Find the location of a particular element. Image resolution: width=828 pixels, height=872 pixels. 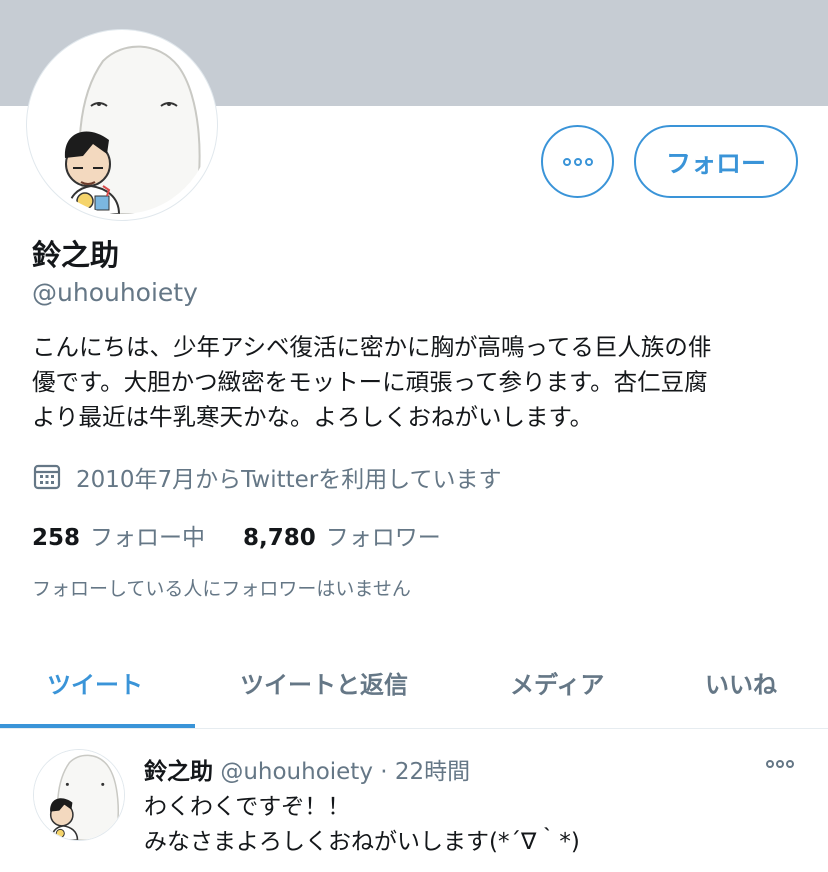

profile-handle: @uhouhoiety is located at coordinates (115, 292).